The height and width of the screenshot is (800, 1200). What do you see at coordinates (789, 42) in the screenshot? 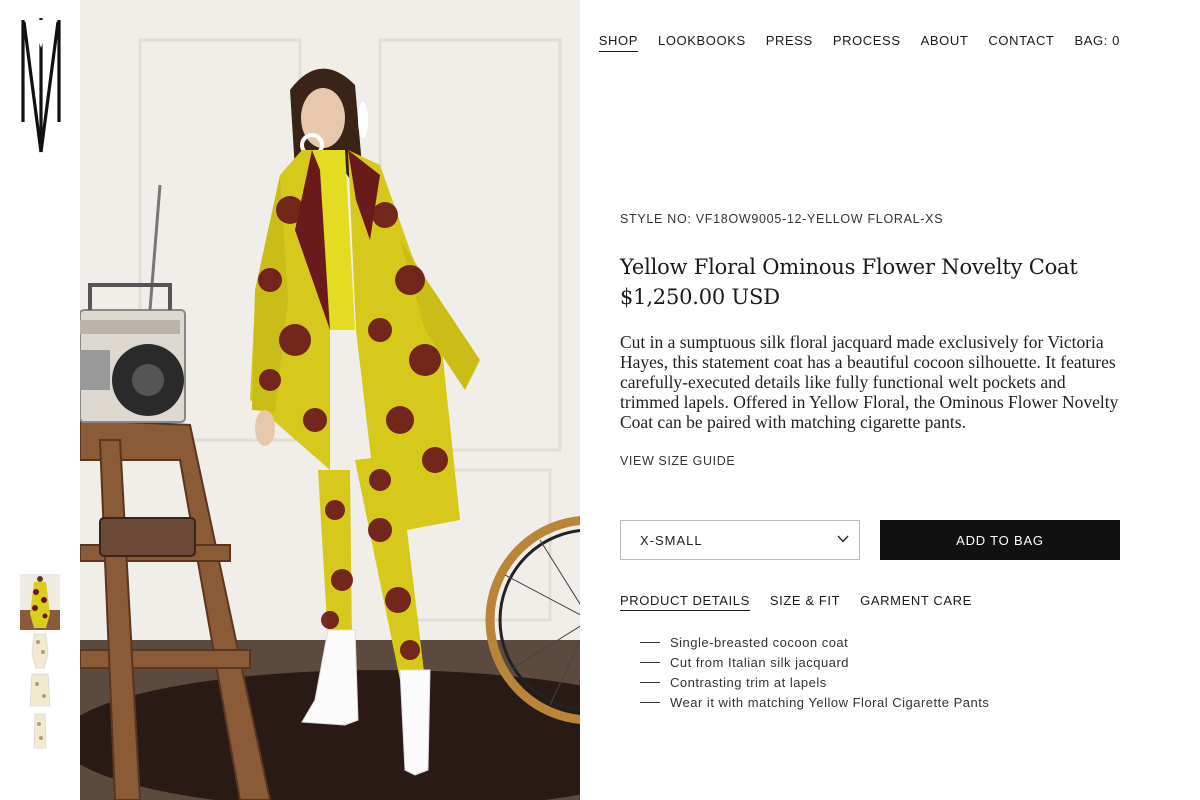
I see `nav-press: PRESS` at bounding box center [789, 42].